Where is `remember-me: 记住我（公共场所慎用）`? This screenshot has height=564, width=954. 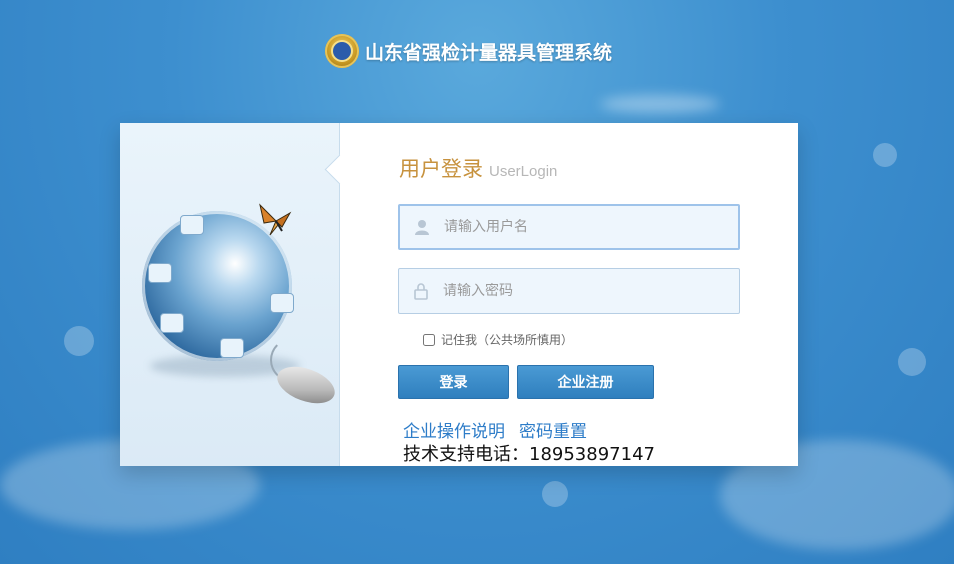 remember-me: 记住我（公共场所慎用） is located at coordinates (498, 339).